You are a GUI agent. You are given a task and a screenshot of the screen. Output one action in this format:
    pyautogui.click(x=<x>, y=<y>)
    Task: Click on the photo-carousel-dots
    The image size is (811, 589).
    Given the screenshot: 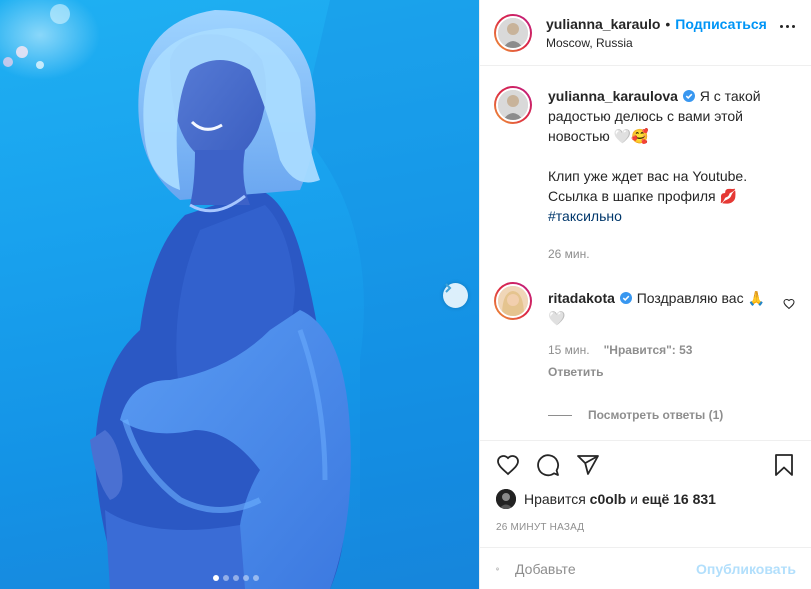 What is the action you would take?
    pyautogui.click(x=236, y=578)
    